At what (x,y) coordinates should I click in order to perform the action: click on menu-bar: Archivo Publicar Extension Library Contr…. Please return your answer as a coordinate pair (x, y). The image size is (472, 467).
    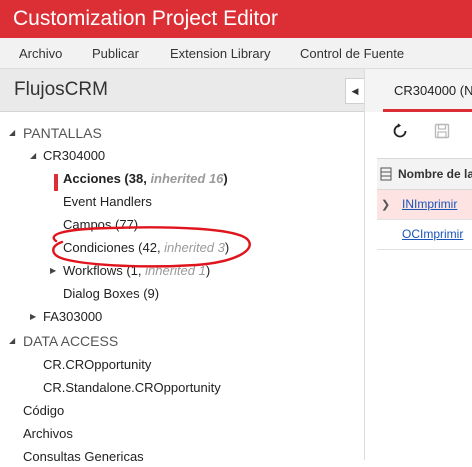
    Looking at the image, I should click on (236, 53).